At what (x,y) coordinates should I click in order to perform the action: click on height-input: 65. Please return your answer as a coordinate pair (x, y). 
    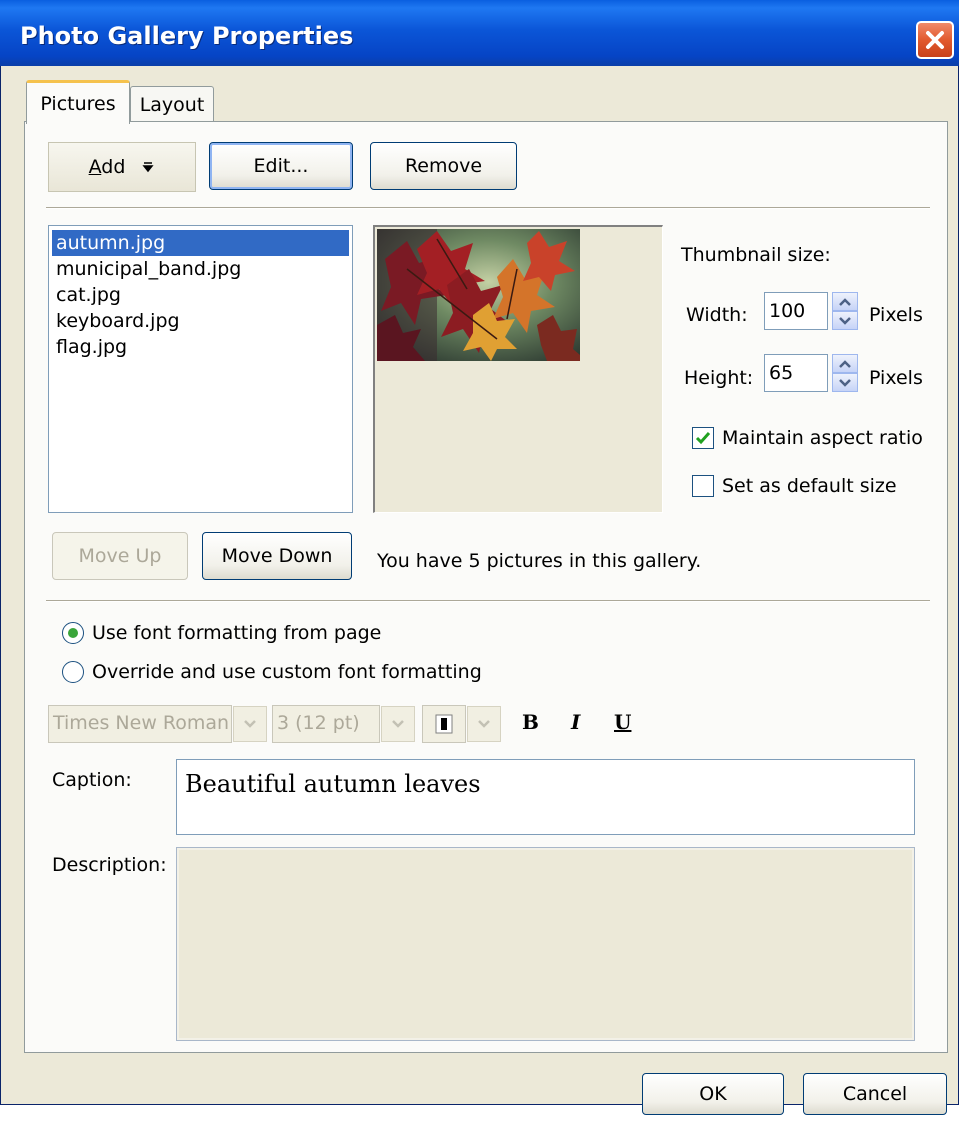
    Looking at the image, I should click on (796, 373).